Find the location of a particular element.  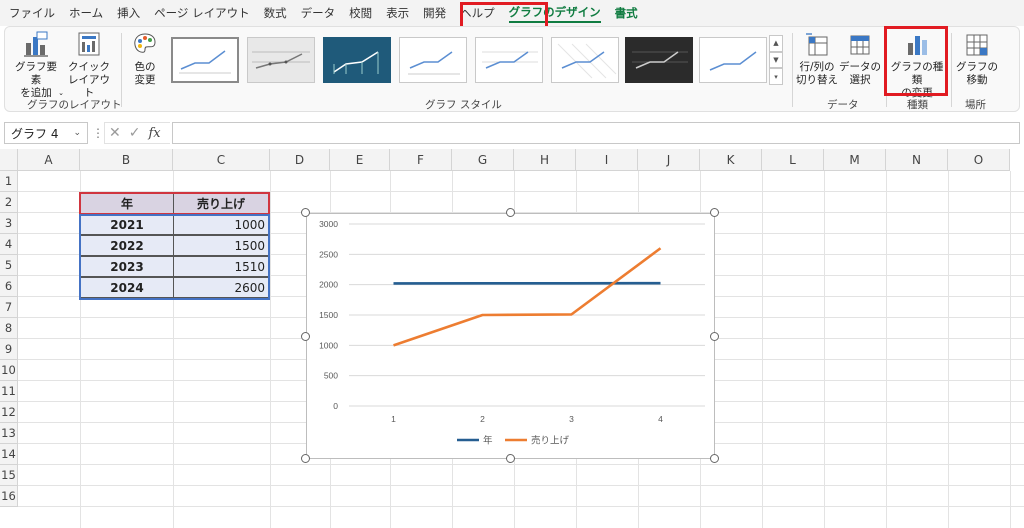

table-header-sales: 売り上げ is located at coordinates (221, 203).